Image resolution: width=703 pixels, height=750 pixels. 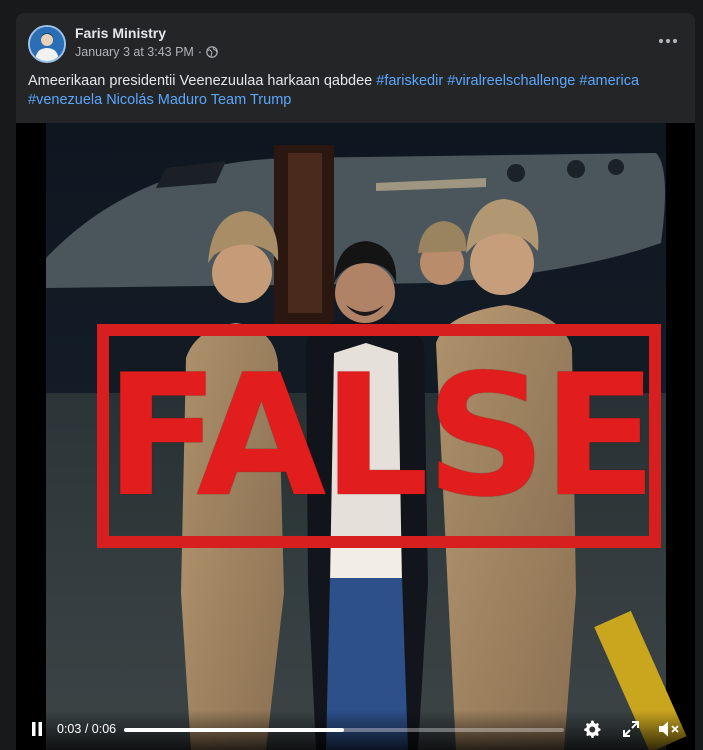 What do you see at coordinates (65, 100) in the screenshot?
I see `hashtag-venezuela: #venezuela` at bounding box center [65, 100].